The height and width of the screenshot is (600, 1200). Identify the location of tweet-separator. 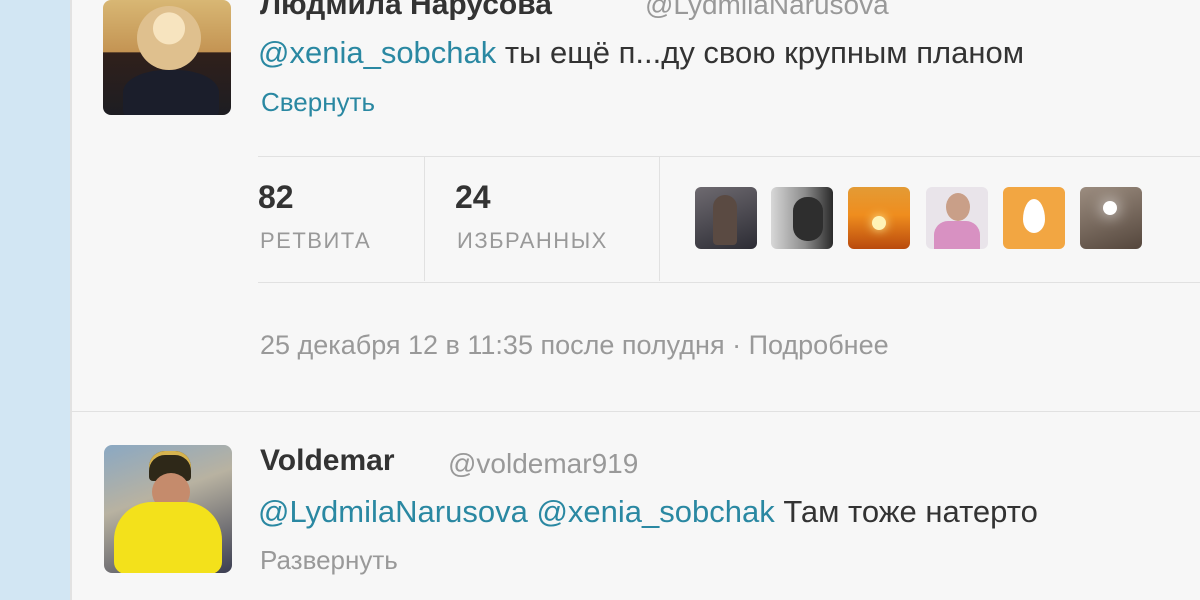
(635, 411).